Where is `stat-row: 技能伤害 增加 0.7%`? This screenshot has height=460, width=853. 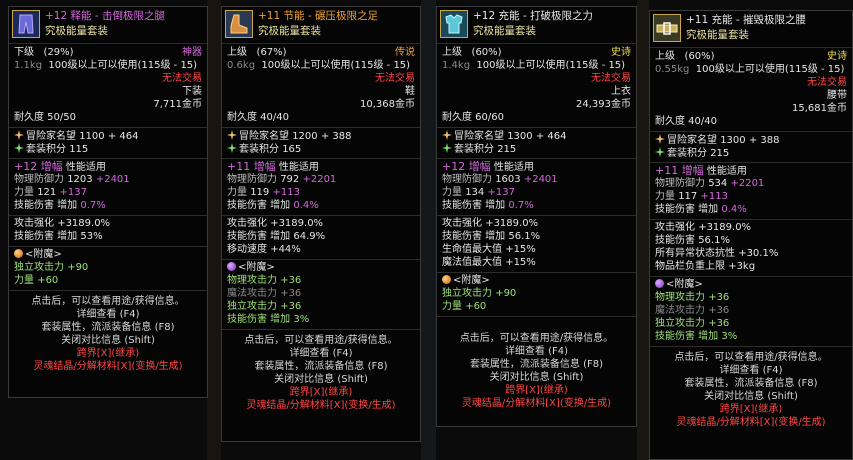 stat-row: 技能伤害 增加 0.7% is located at coordinates (60, 205).